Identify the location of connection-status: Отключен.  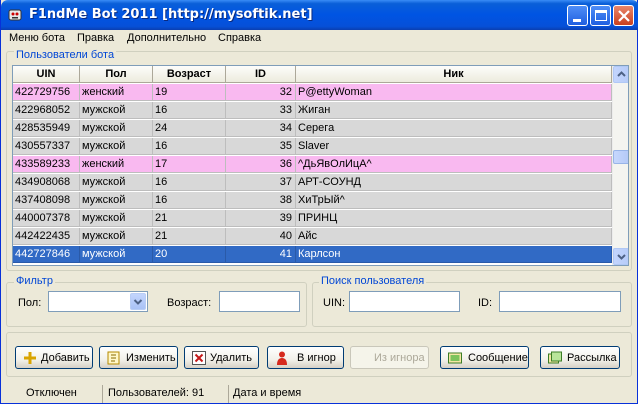
(51, 393).